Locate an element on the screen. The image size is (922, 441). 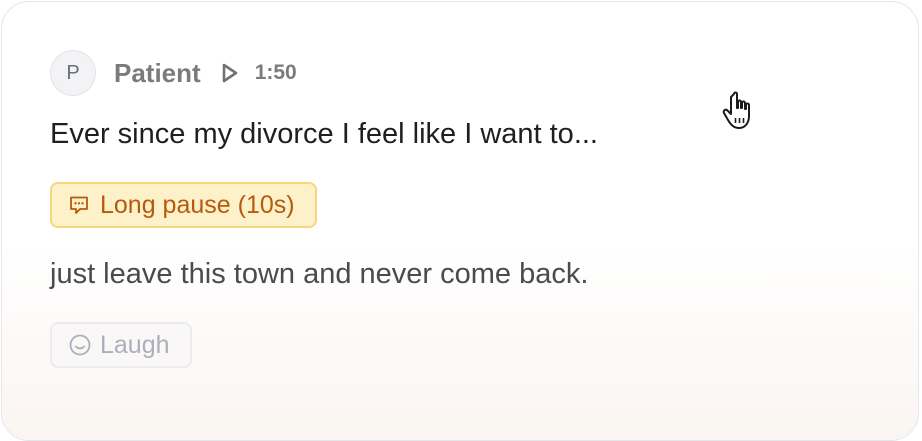
long-pause-tag: Long pause (10s) is located at coordinates (183, 205).